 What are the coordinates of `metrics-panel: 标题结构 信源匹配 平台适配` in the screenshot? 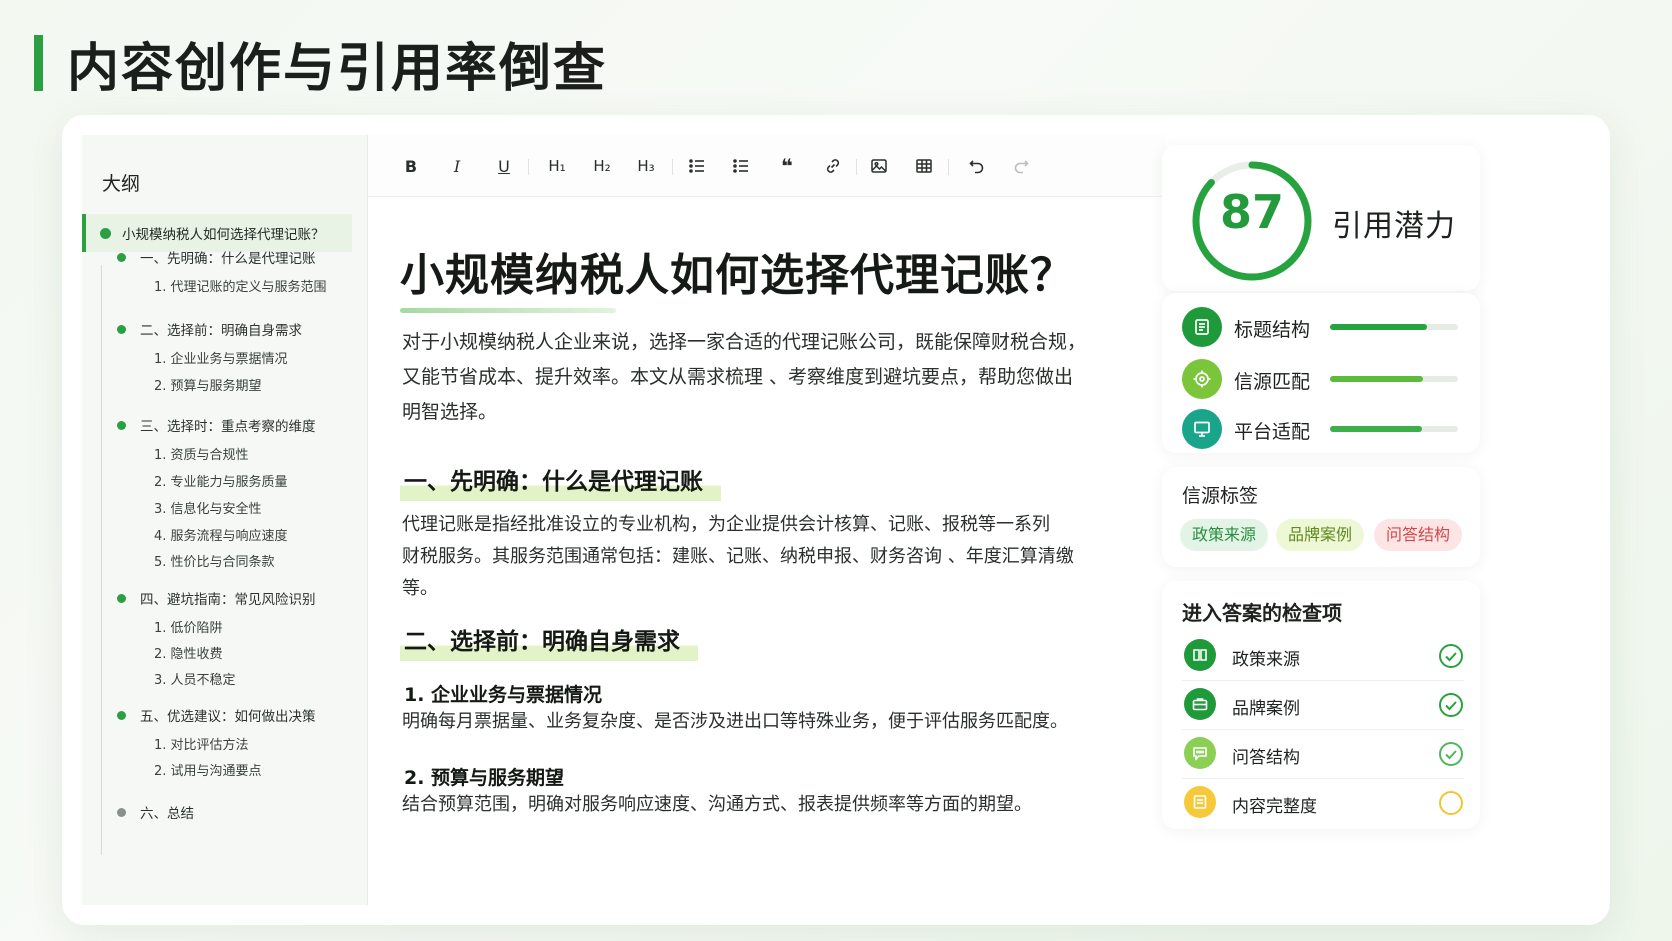 It's located at (1321, 373).